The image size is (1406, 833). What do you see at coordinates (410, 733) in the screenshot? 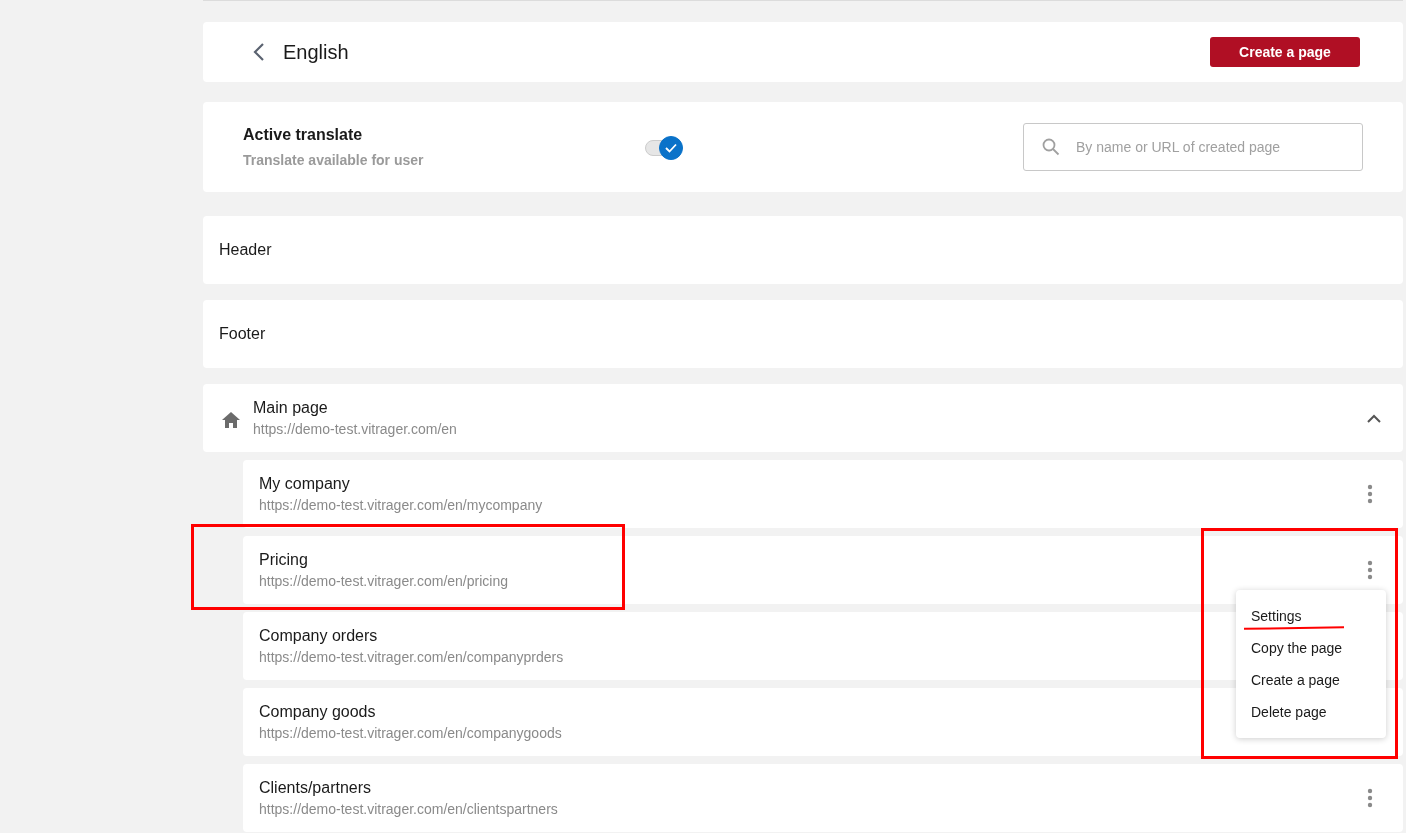
I see `page-url: https://demo-test.vitrager.com/en/companygoods` at bounding box center [410, 733].